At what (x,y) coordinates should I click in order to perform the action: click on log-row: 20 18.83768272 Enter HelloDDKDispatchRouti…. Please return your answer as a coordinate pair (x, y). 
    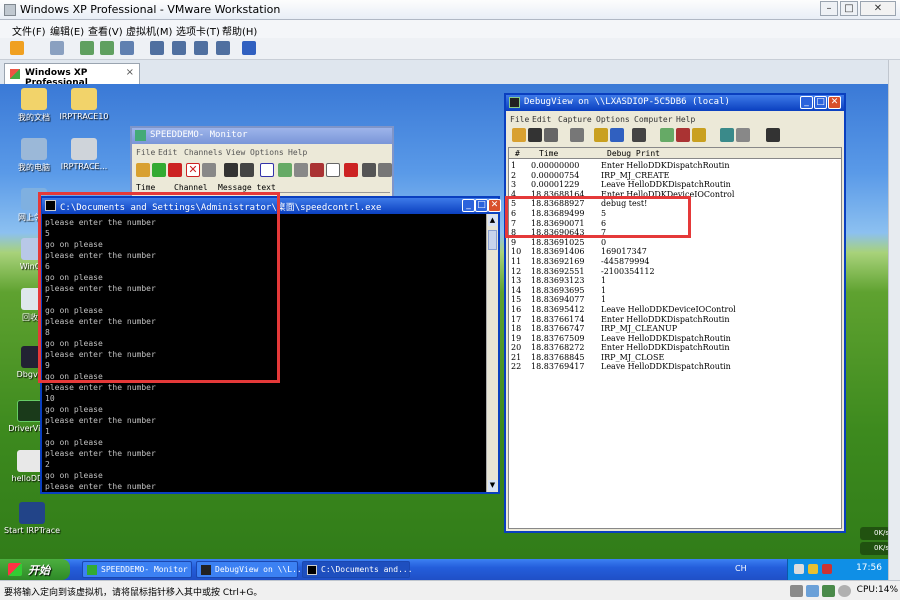
    Looking at the image, I should click on (675, 348).